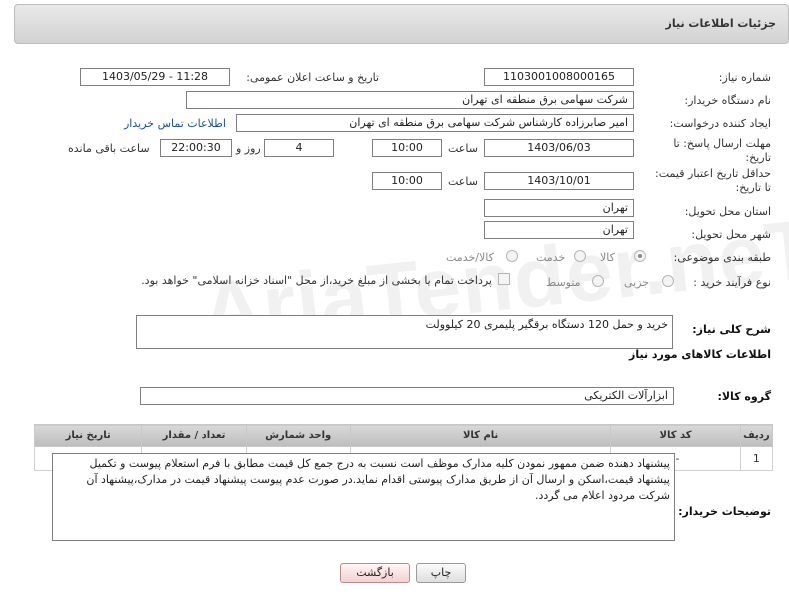  What do you see at coordinates (194, 435) in the screenshot?
I see `col-header-quantity: تعداد / مقدار` at bounding box center [194, 435].